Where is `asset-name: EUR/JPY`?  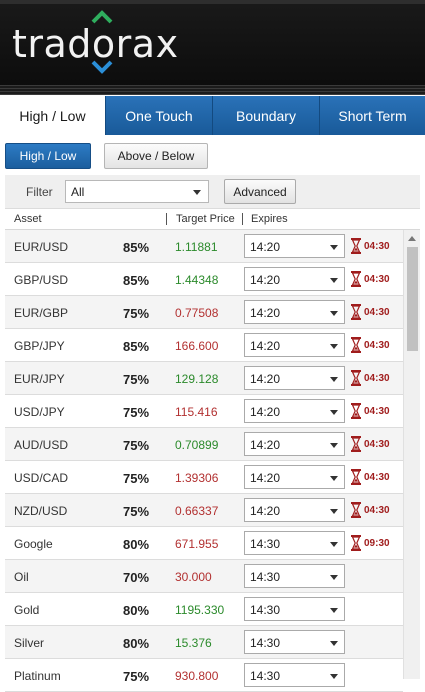
asset-name: EUR/JPY is located at coordinates (39, 379).